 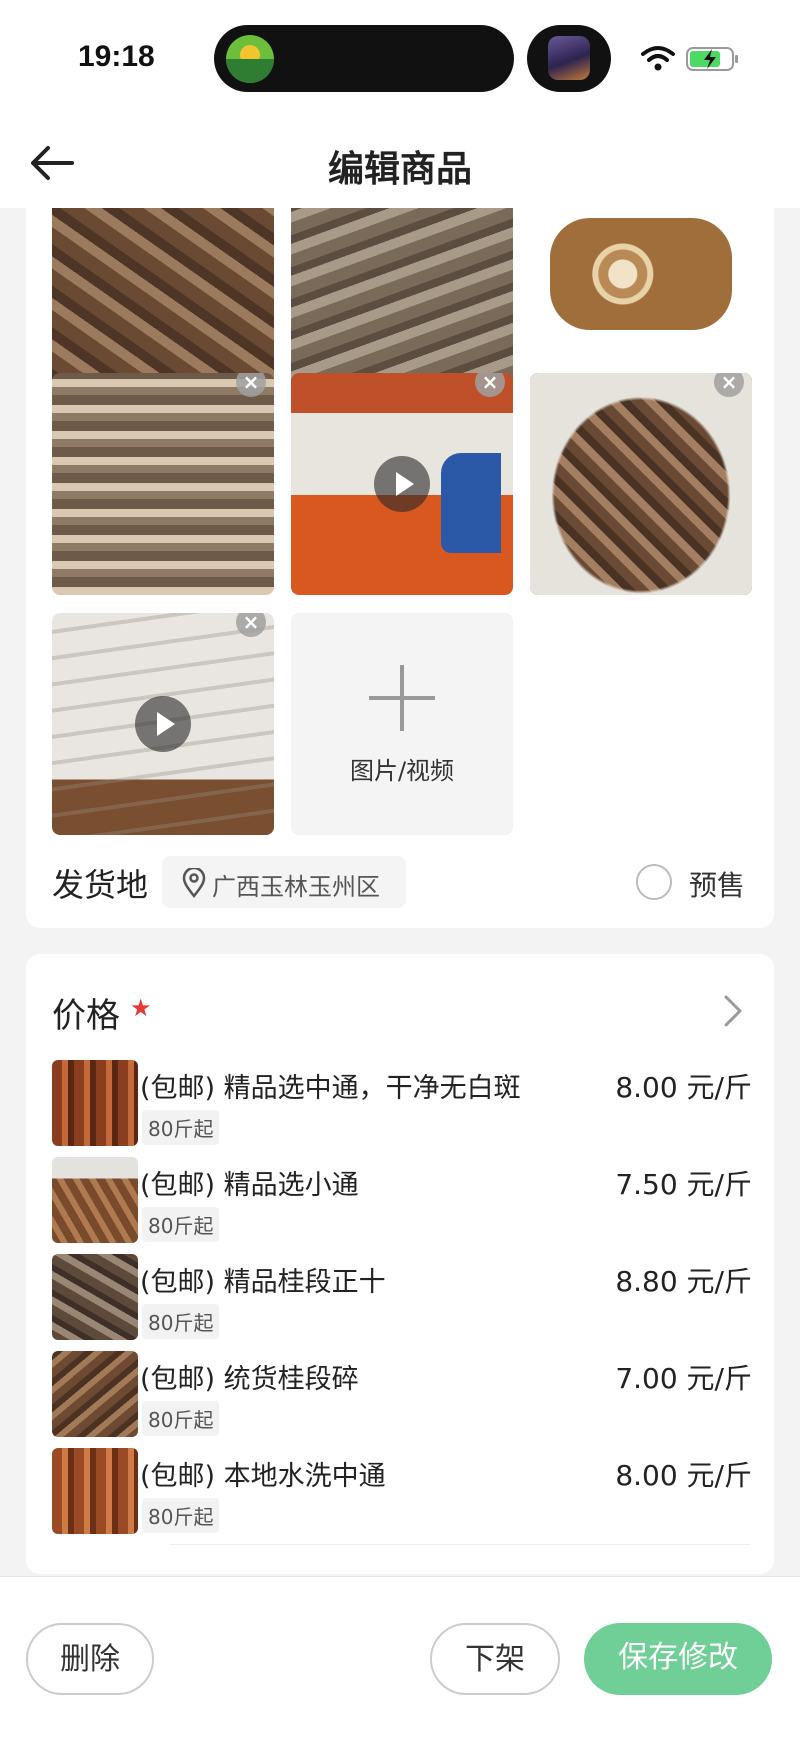 I want to click on media-activity-icon, so click(x=569, y=58).